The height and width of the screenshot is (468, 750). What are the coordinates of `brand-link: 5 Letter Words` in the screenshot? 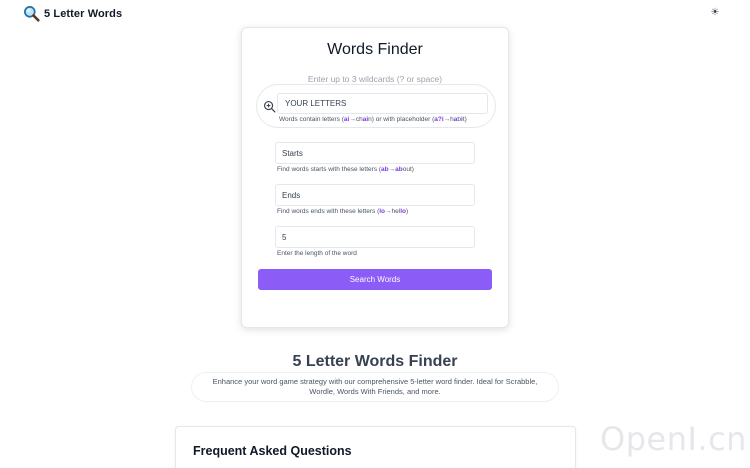 It's located at (72, 13).